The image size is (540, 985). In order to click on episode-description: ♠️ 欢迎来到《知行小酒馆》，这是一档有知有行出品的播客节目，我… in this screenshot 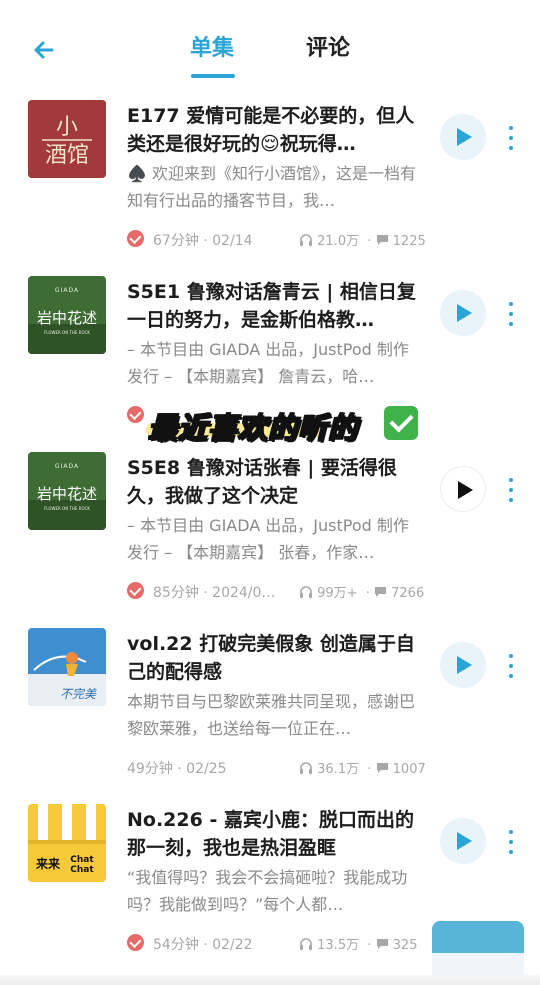, I will do `click(272, 187)`.